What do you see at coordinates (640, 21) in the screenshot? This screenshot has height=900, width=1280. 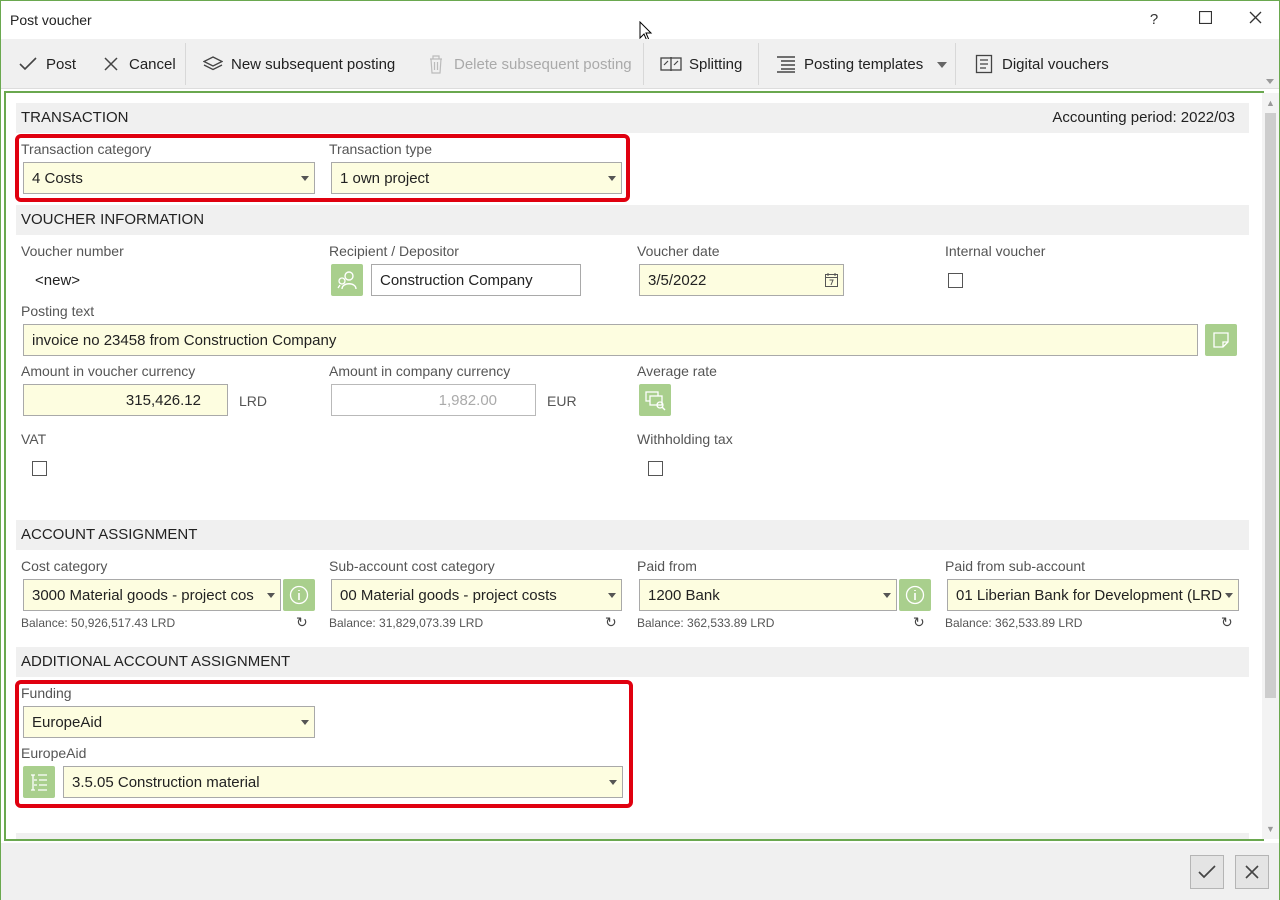 I see `title-bar: Post voucher ?` at bounding box center [640, 21].